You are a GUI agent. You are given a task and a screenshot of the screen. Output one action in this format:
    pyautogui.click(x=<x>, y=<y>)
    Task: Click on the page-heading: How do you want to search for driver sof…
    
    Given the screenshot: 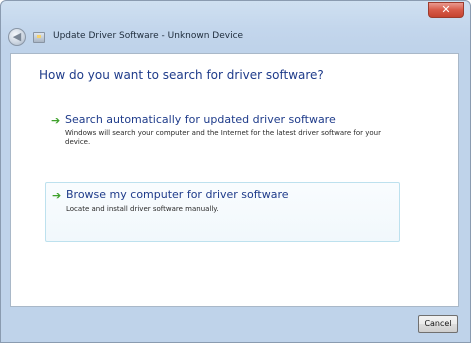 What is the action you would take?
    pyautogui.click(x=181, y=75)
    